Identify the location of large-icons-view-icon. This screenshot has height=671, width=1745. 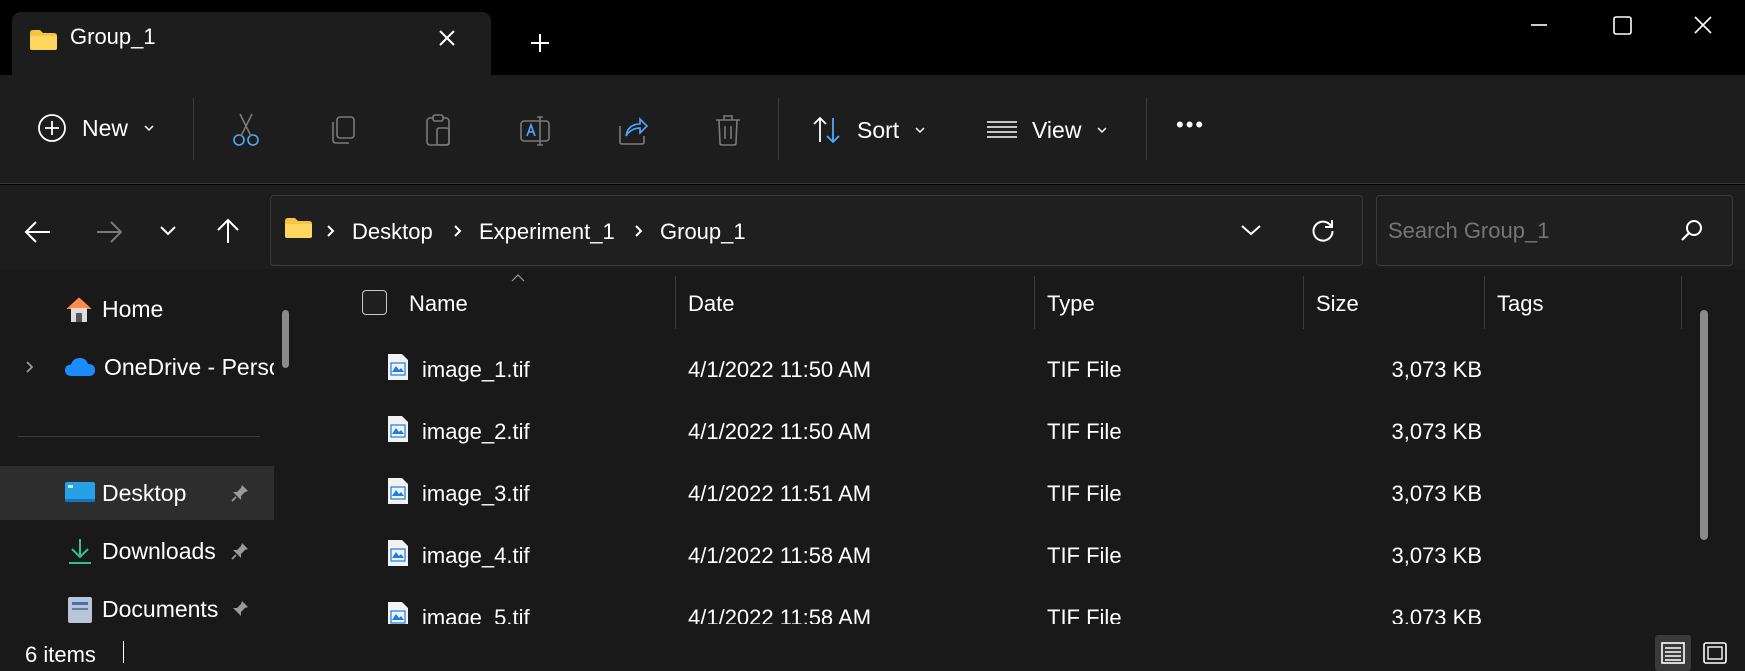
(1715, 653).